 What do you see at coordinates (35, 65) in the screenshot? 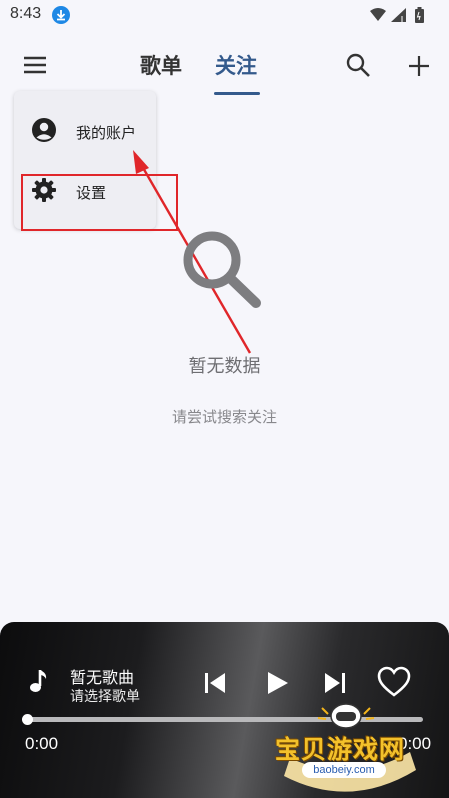
I see `hamburger-menu-icon` at bounding box center [35, 65].